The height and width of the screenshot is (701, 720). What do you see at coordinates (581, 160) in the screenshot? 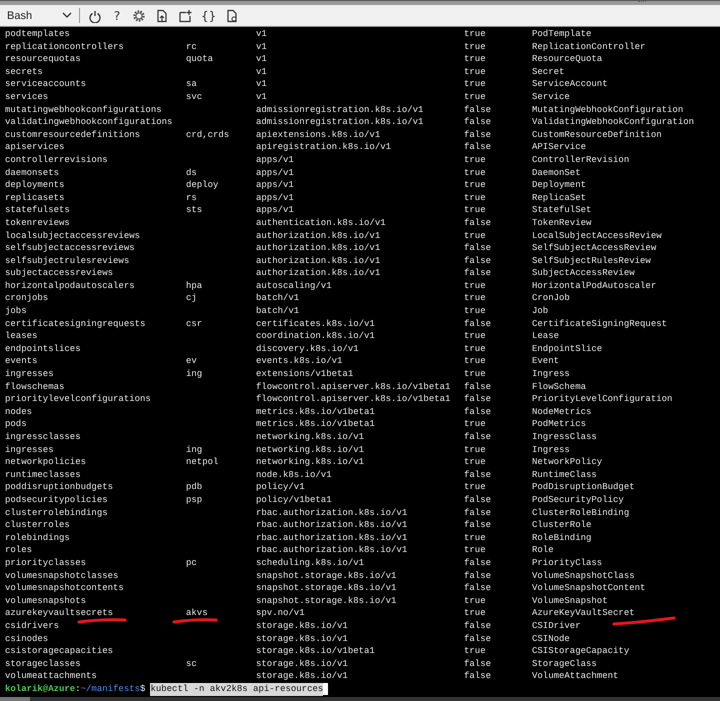
I see `kind-name: ControllerRevision` at bounding box center [581, 160].